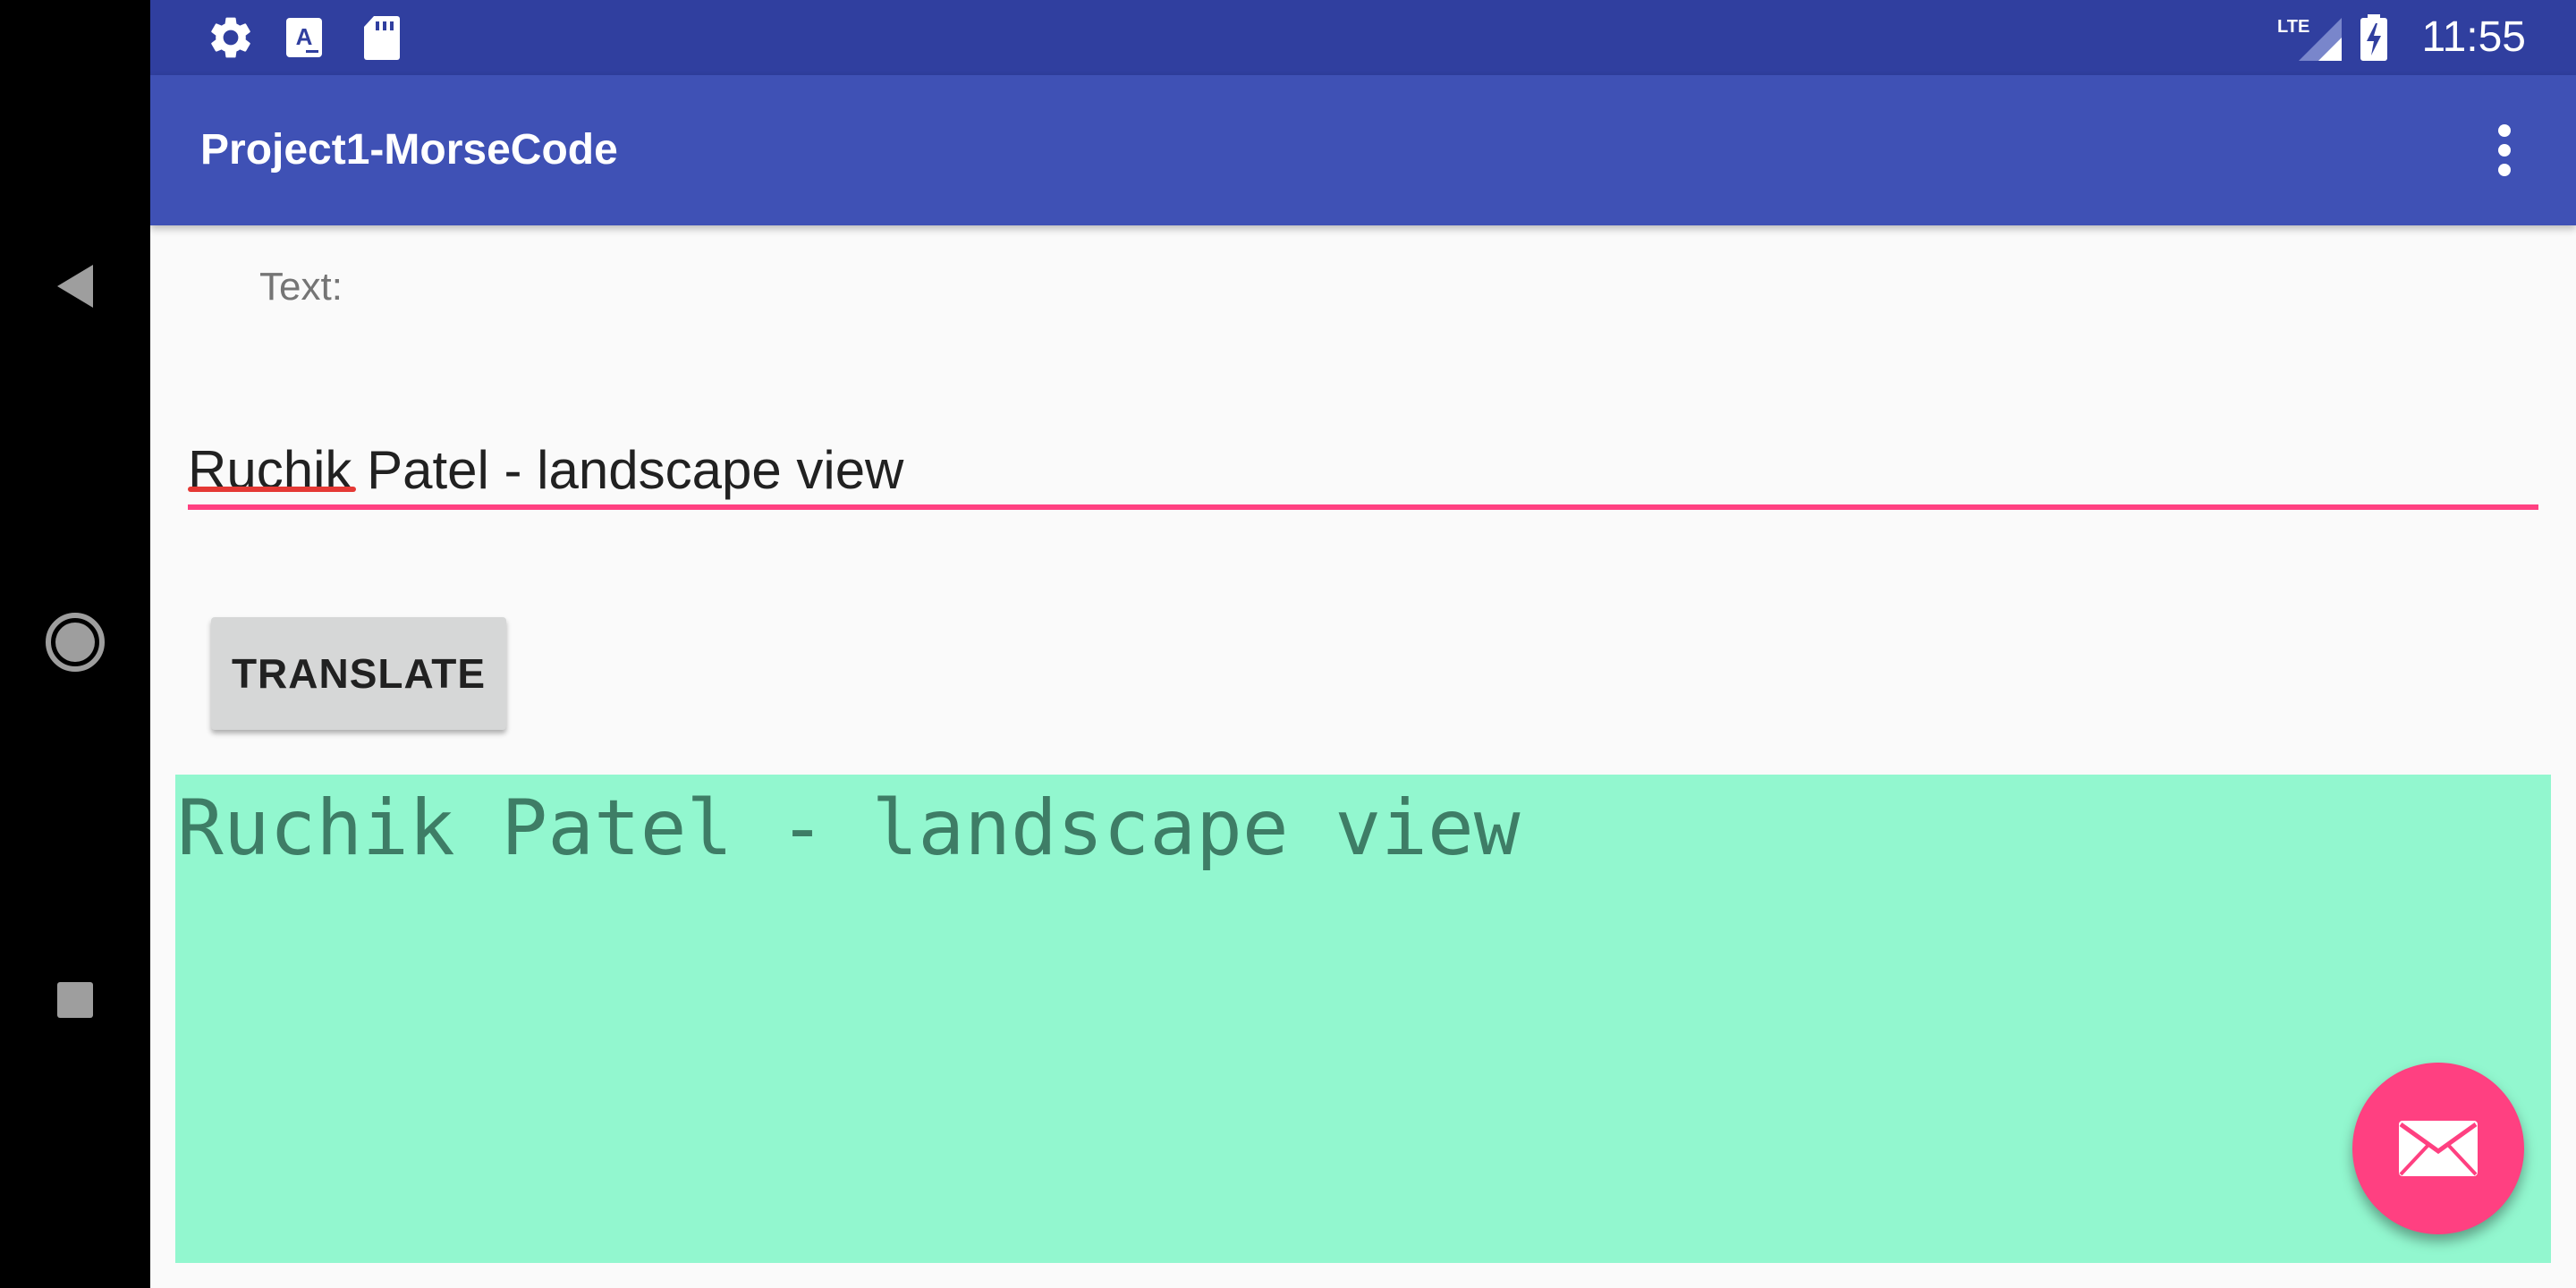 This screenshot has height=1288, width=2576. What do you see at coordinates (231, 38) in the screenshot?
I see `settings-icon` at bounding box center [231, 38].